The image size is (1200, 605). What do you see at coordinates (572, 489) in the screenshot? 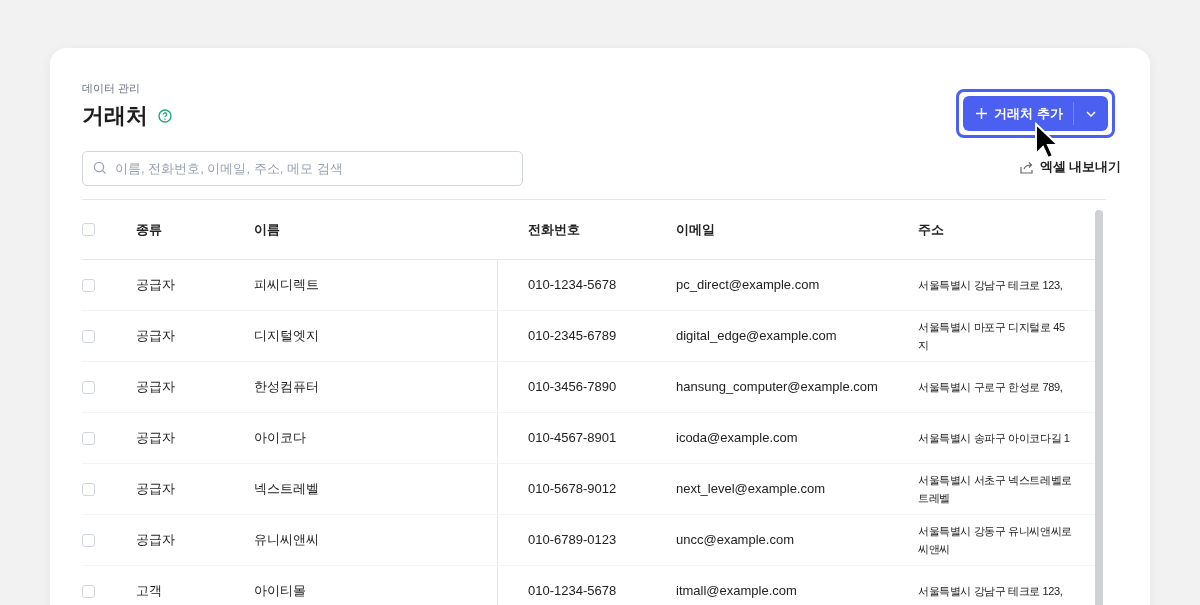
I see `table-cell-text: 010-5678-9012` at bounding box center [572, 489].